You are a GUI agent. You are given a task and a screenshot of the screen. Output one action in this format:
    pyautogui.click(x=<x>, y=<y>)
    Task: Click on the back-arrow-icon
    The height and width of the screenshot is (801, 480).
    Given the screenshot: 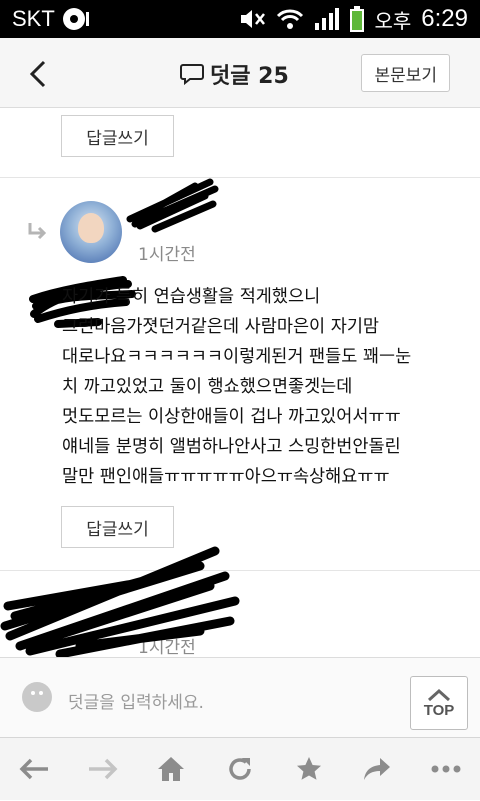 What is the action you would take?
    pyautogui.click(x=34, y=769)
    